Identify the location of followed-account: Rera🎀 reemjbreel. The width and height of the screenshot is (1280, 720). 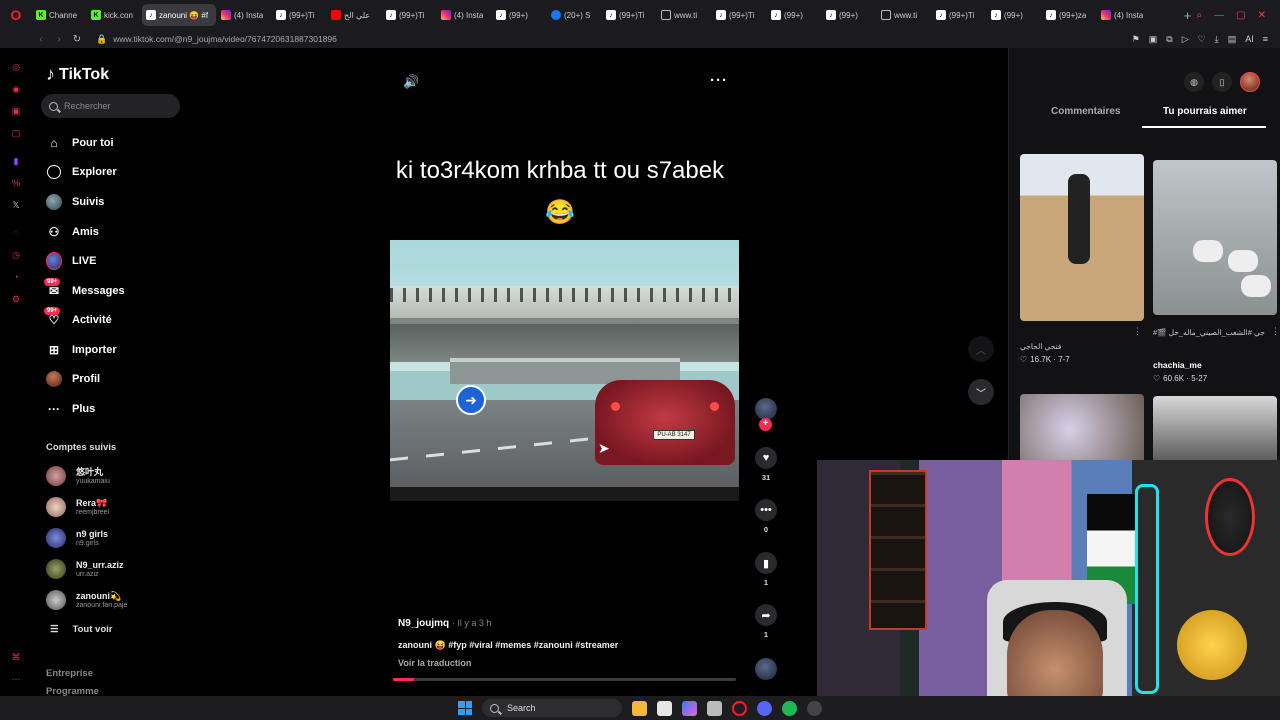
(77, 507).